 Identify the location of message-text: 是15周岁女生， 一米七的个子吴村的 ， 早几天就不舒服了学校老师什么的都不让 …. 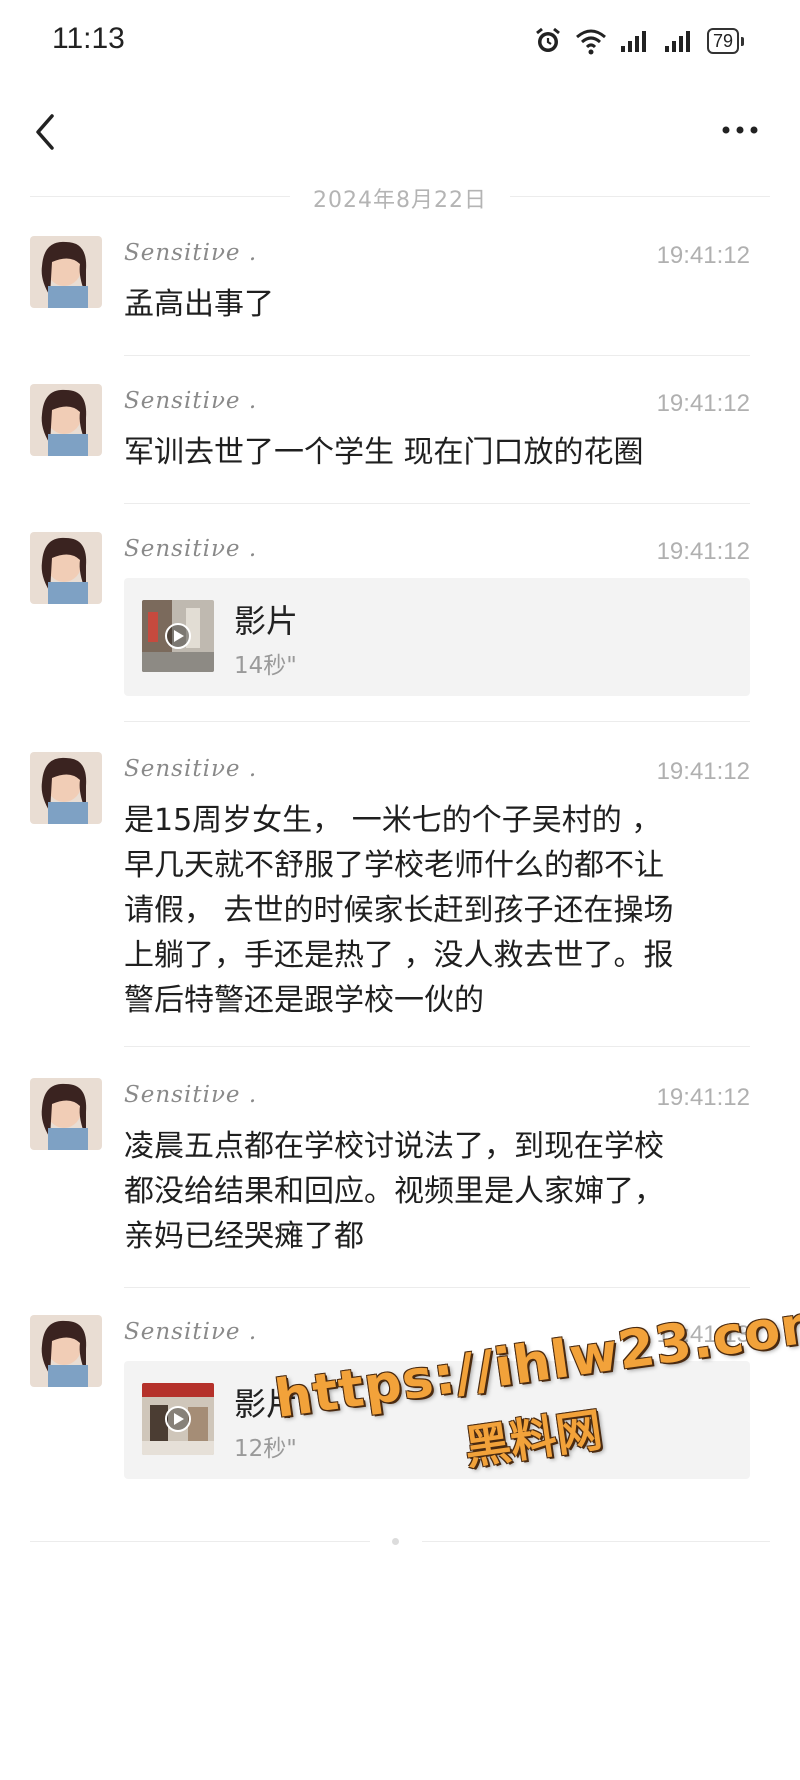
(444, 910).